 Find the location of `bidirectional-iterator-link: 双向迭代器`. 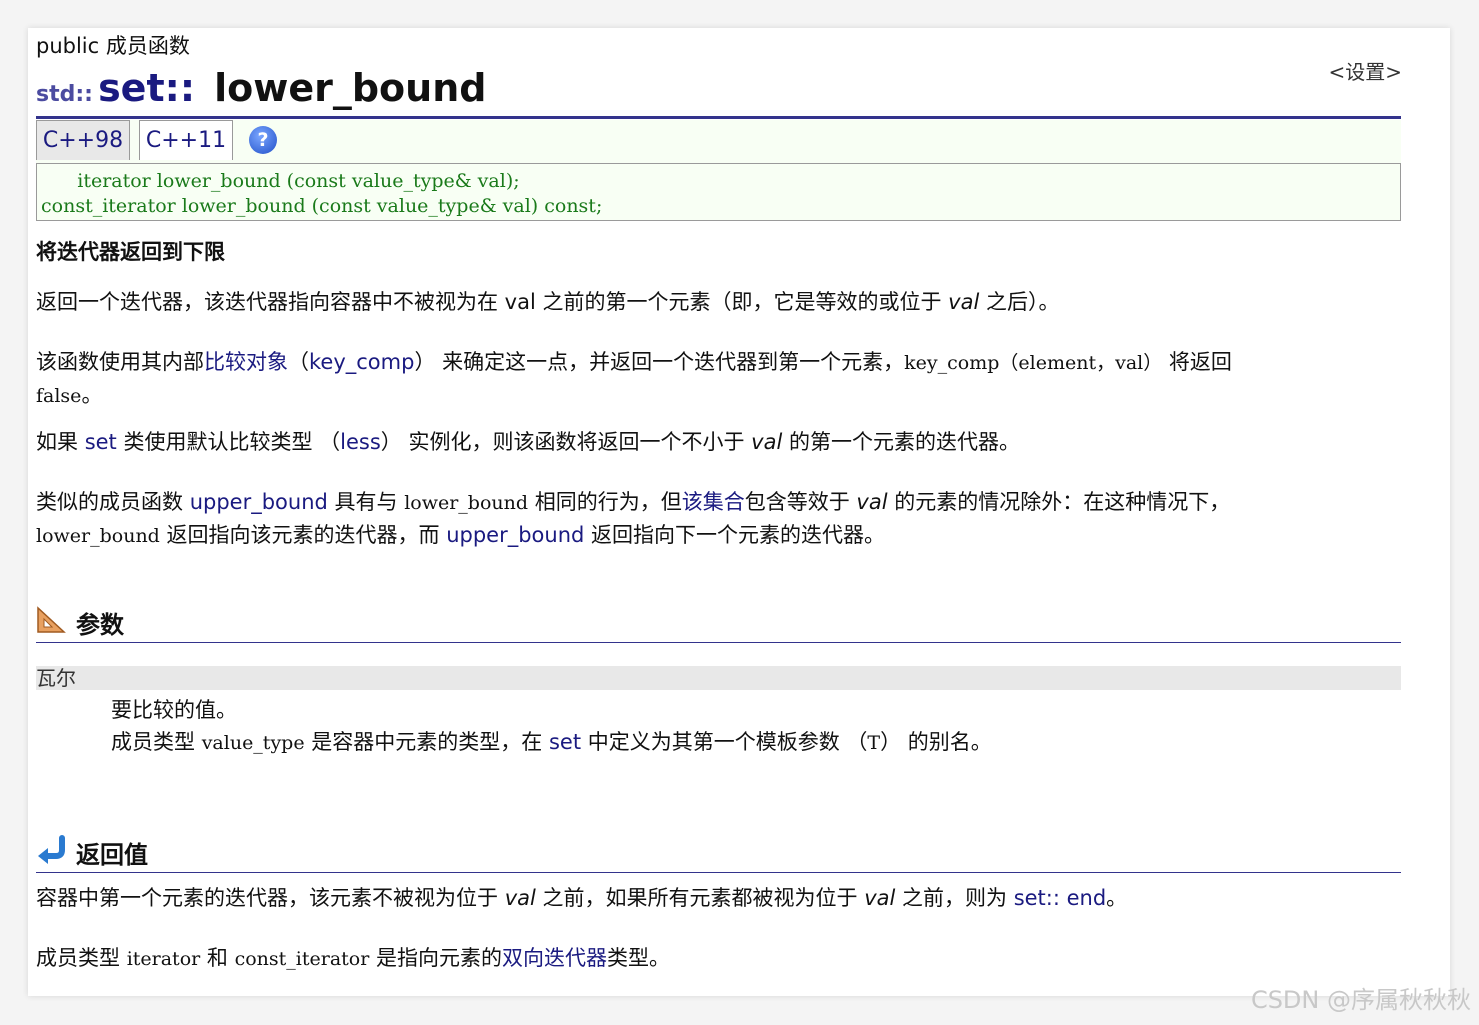

bidirectional-iterator-link: 双向迭代器 is located at coordinates (554, 958).